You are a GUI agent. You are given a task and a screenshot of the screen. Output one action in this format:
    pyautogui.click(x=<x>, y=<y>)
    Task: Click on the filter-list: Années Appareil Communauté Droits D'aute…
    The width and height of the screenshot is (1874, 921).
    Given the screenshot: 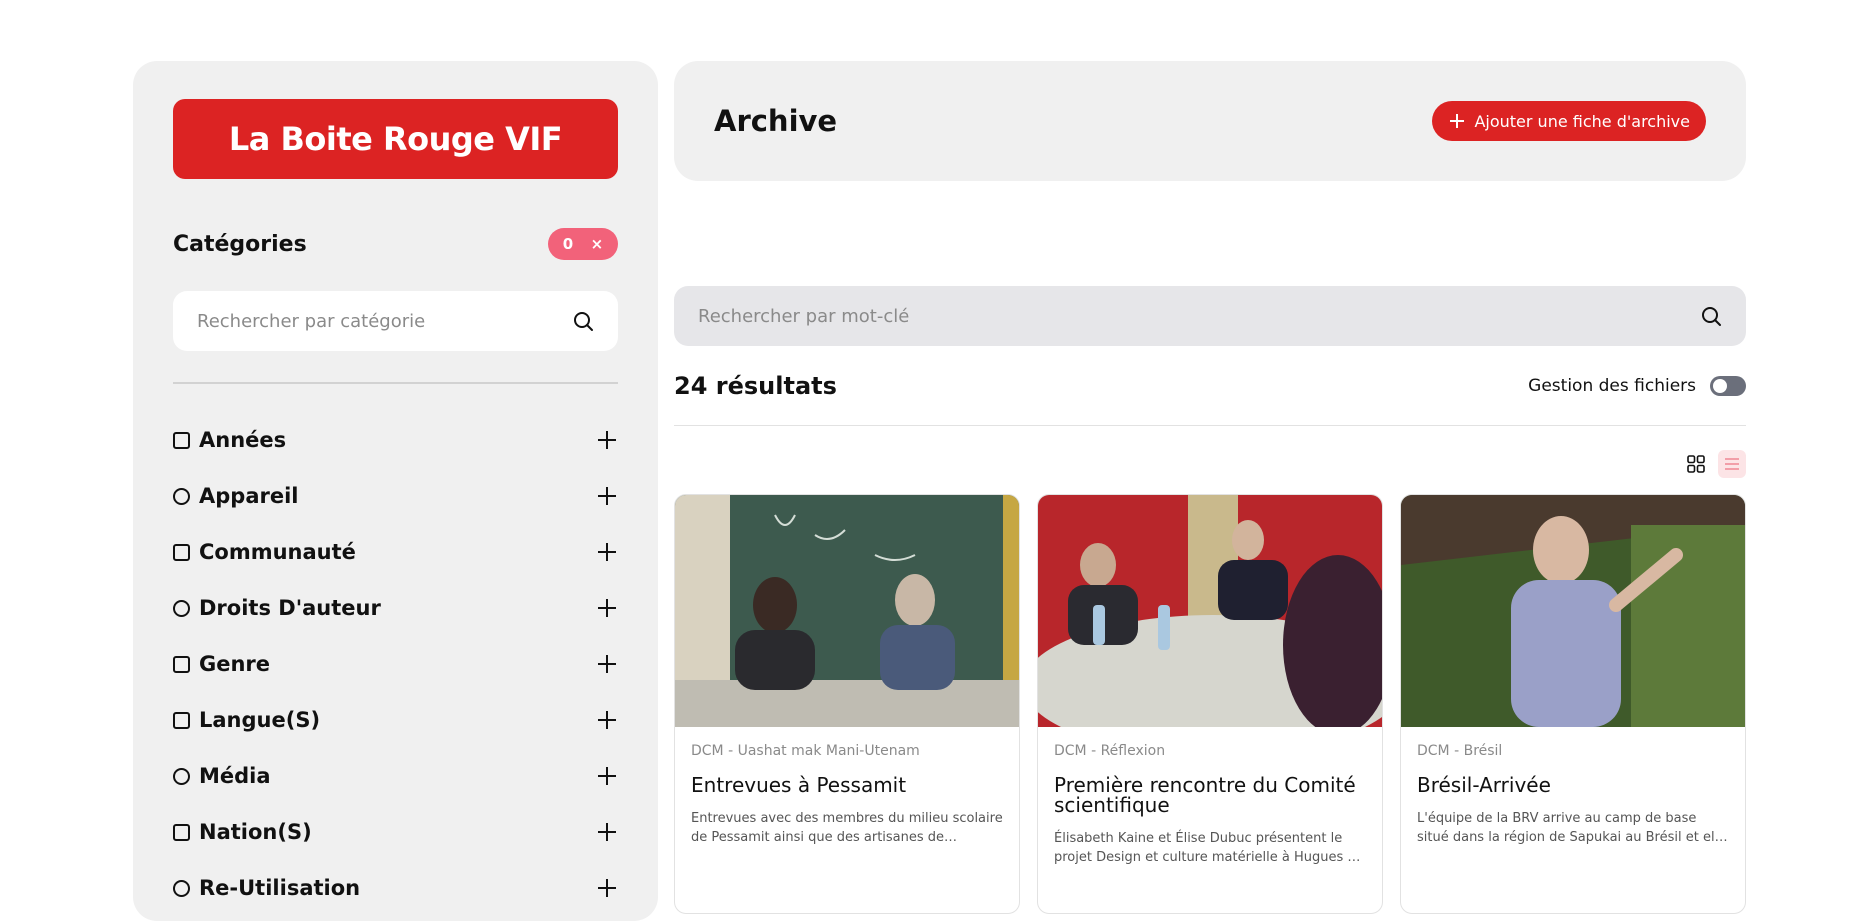 What is the action you would take?
    pyautogui.click(x=395, y=664)
    